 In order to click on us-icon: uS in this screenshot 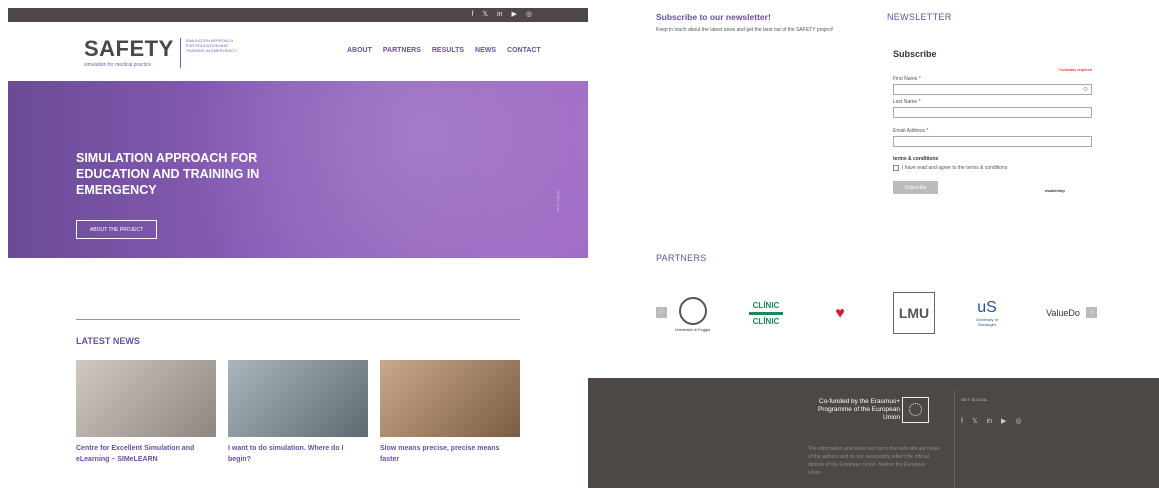, I will do `click(987, 307)`.